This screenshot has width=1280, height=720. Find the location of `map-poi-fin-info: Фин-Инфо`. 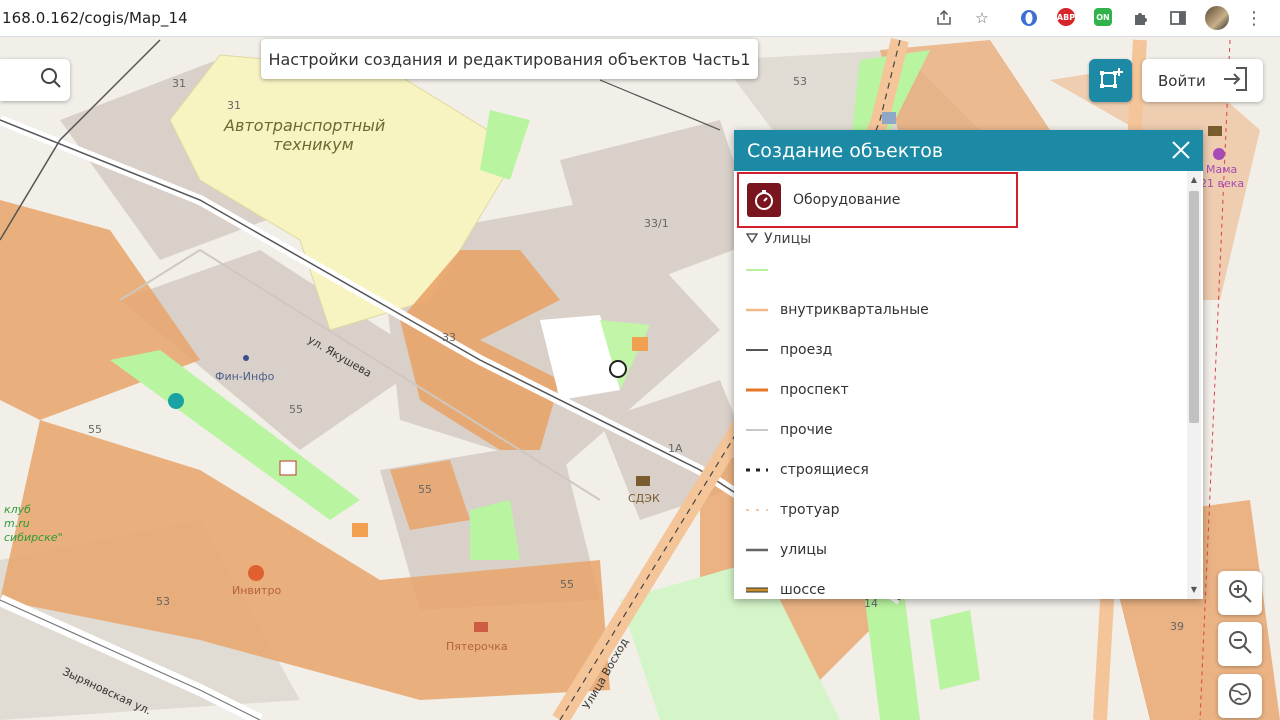

map-poi-fin-info: Фин-Инфо is located at coordinates (244, 376).